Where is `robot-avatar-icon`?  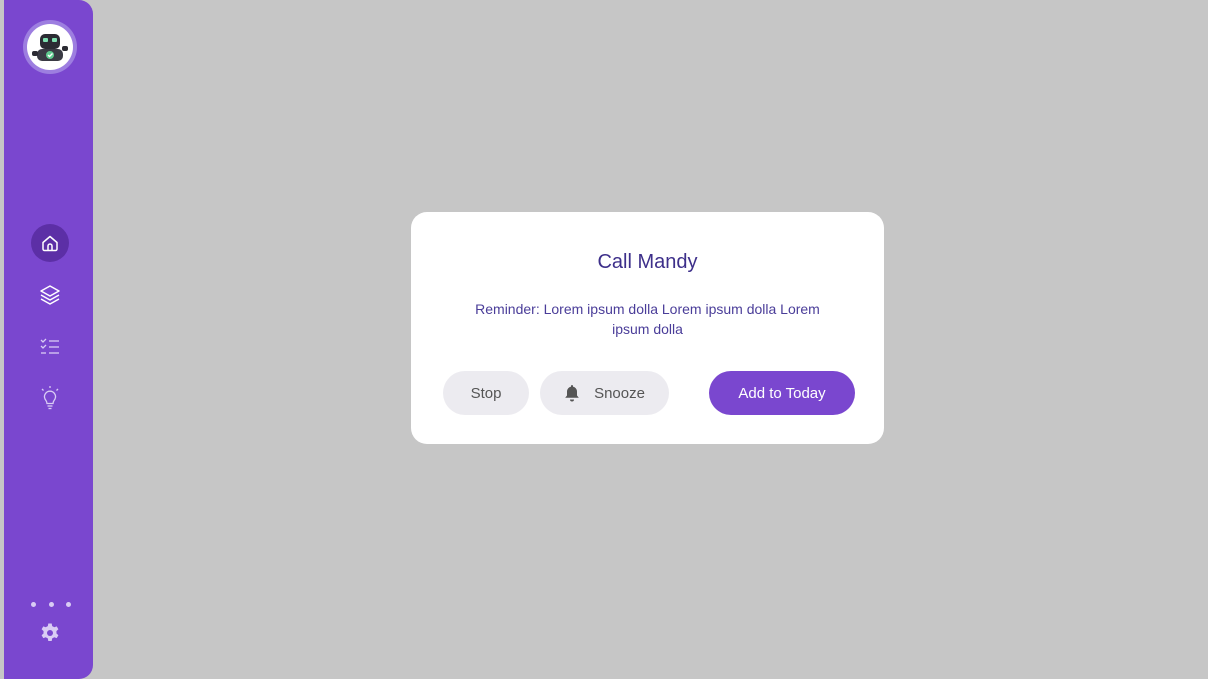 robot-avatar-icon is located at coordinates (50, 47).